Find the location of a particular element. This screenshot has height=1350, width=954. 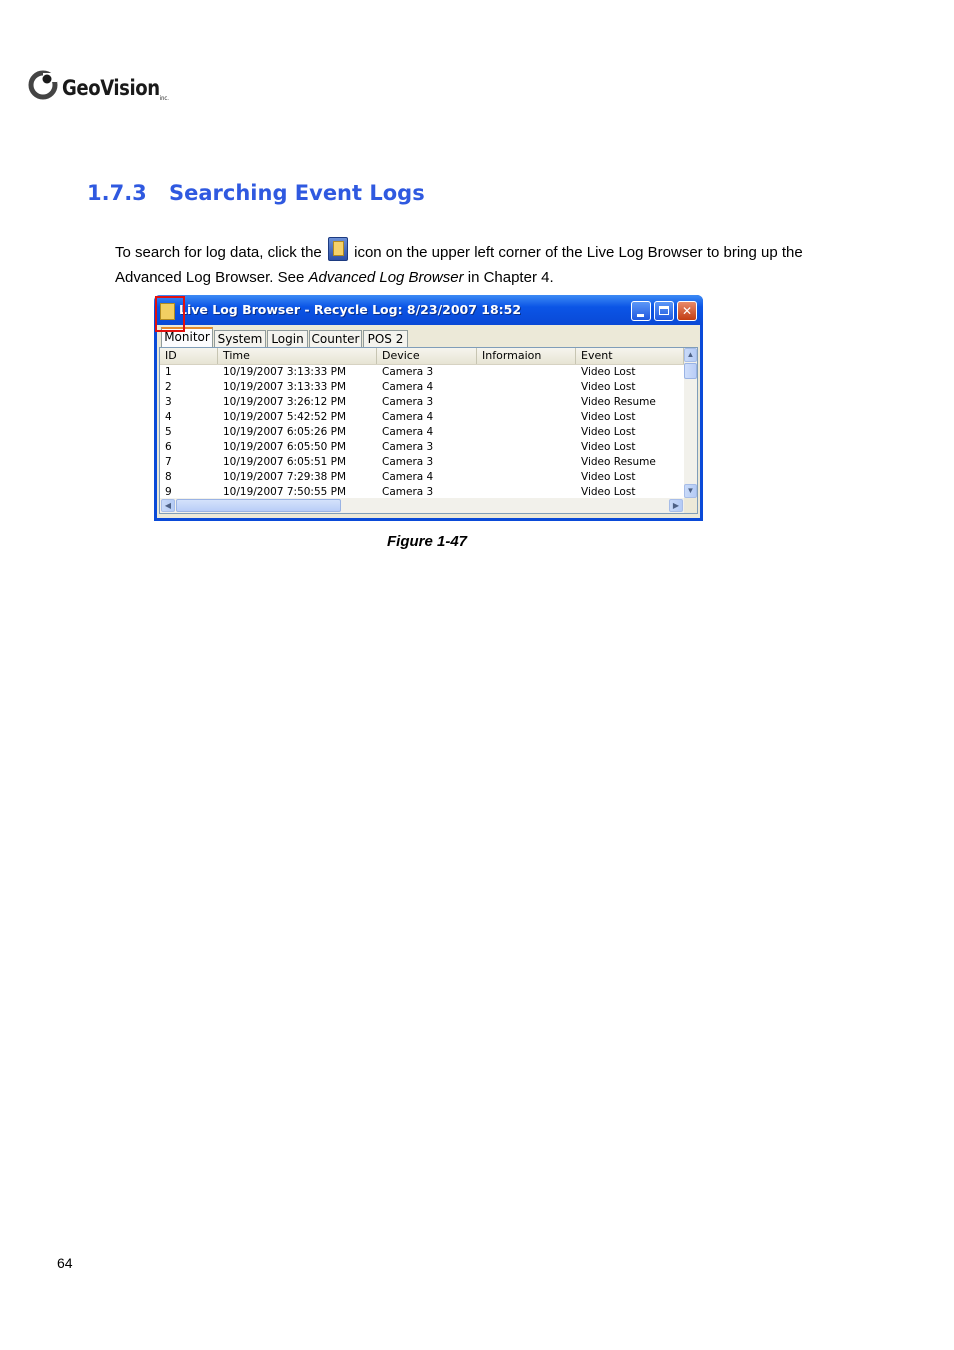

paragraph-emphasis: Advanced Log Browser is located at coordinates (386, 277).